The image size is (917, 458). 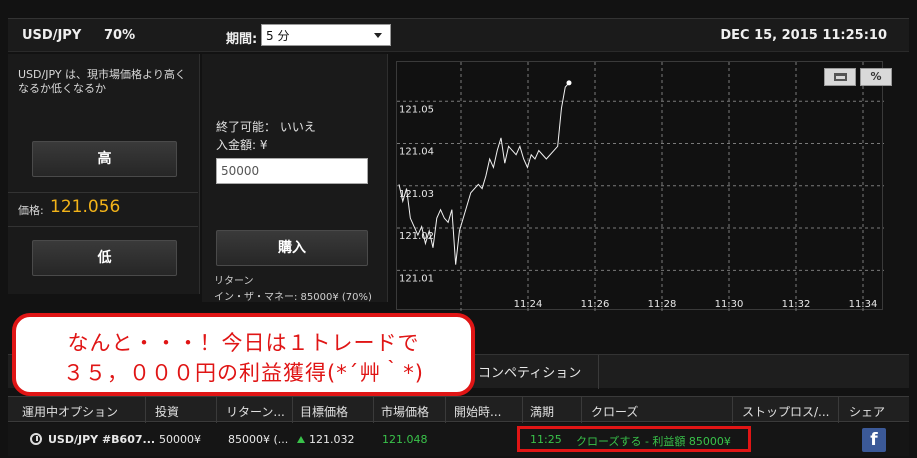 What do you see at coordinates (876, 77) in the screenshot?
I see `percent-view-icon: %` at bounding box center [876, 77].